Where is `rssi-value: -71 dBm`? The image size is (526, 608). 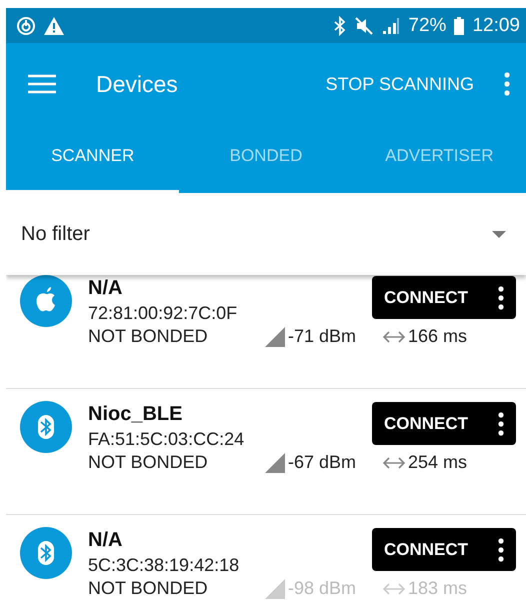 rssi-value: -71 dBm is located at coordinates (322, 336).